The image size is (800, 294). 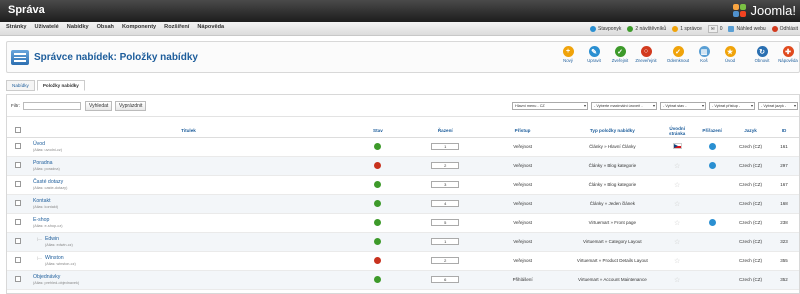 What do you see at coordinates (784, 29) in the screenshot?
I see `logout-link: Odhlásit` at bounding box center [784, 29].